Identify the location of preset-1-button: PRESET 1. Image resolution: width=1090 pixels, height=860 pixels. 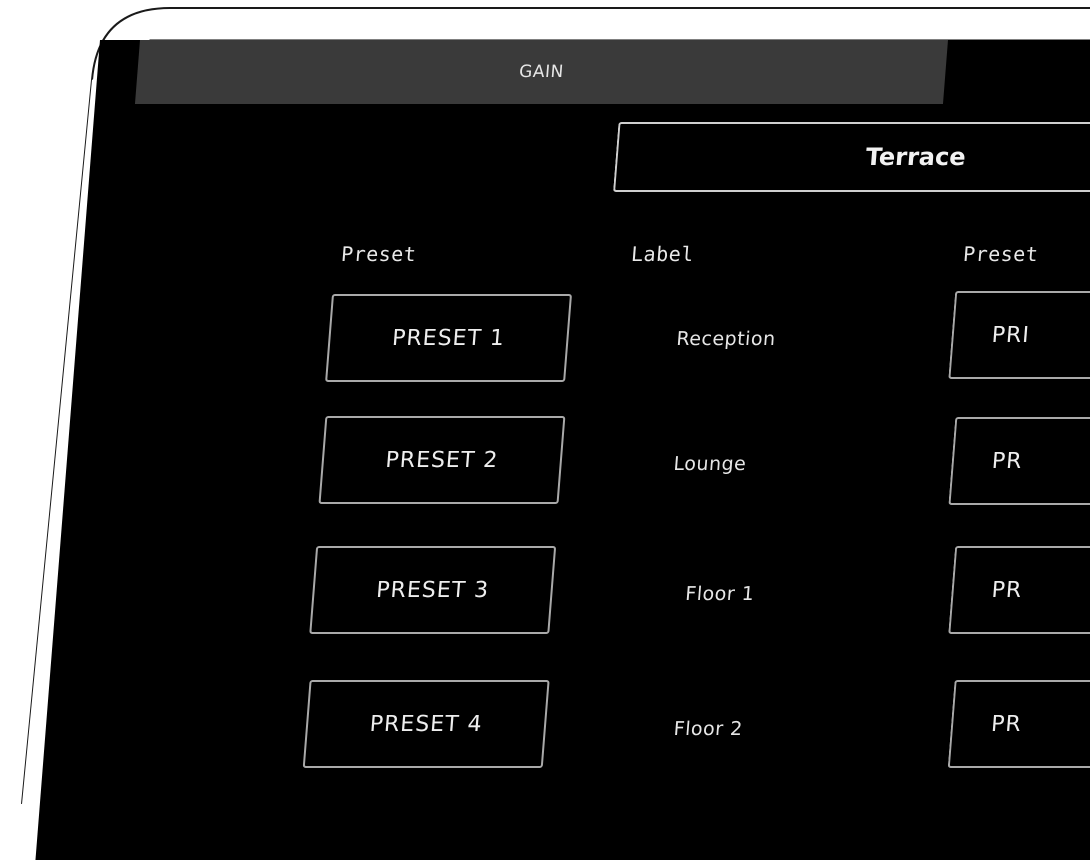
(449, 338).